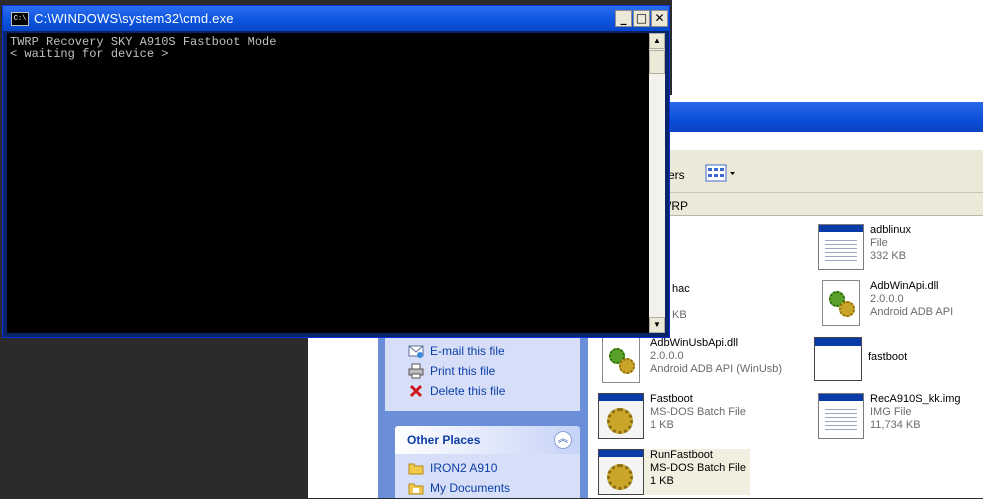  Describe the element at coordinates (336, 18) in the screenshot. I see `cmd-titlebar: C:\ C:\WINDOWS\system32\cmd.exe _ □ ✕` at that location.